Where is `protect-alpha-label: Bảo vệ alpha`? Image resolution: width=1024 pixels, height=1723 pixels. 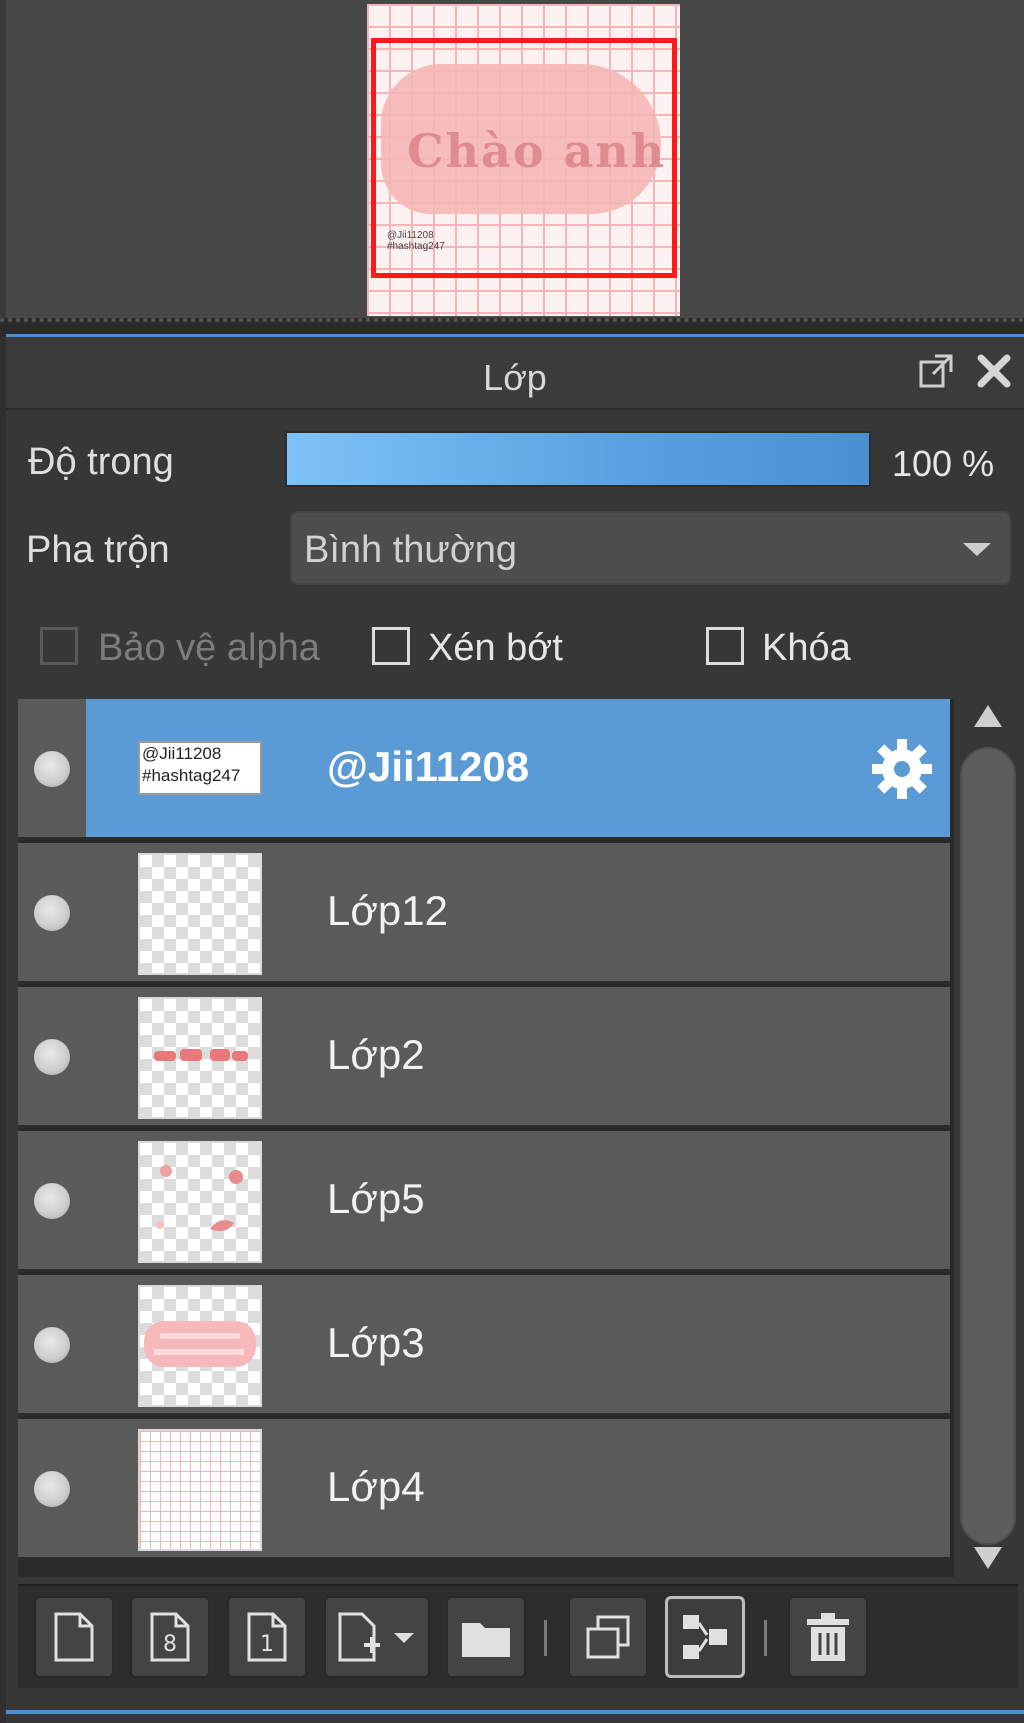
protect-alpha-label: Bảo vệ alpha is located at coordinates (209, 648).